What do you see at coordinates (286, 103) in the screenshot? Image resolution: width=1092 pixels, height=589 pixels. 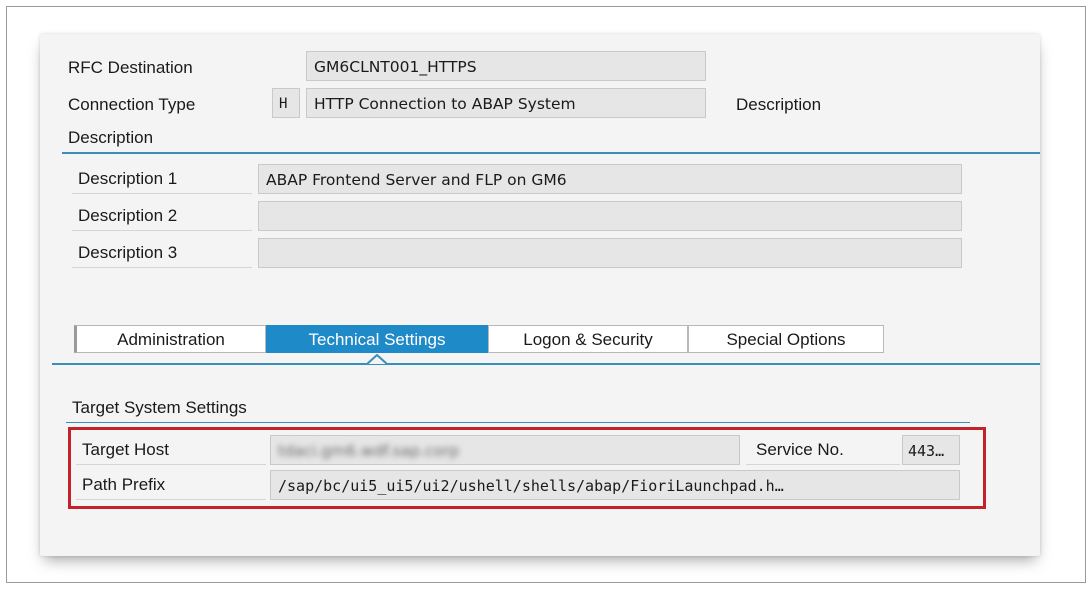 I see `connection-type-code-field: H` at bounding box center [286, 103].